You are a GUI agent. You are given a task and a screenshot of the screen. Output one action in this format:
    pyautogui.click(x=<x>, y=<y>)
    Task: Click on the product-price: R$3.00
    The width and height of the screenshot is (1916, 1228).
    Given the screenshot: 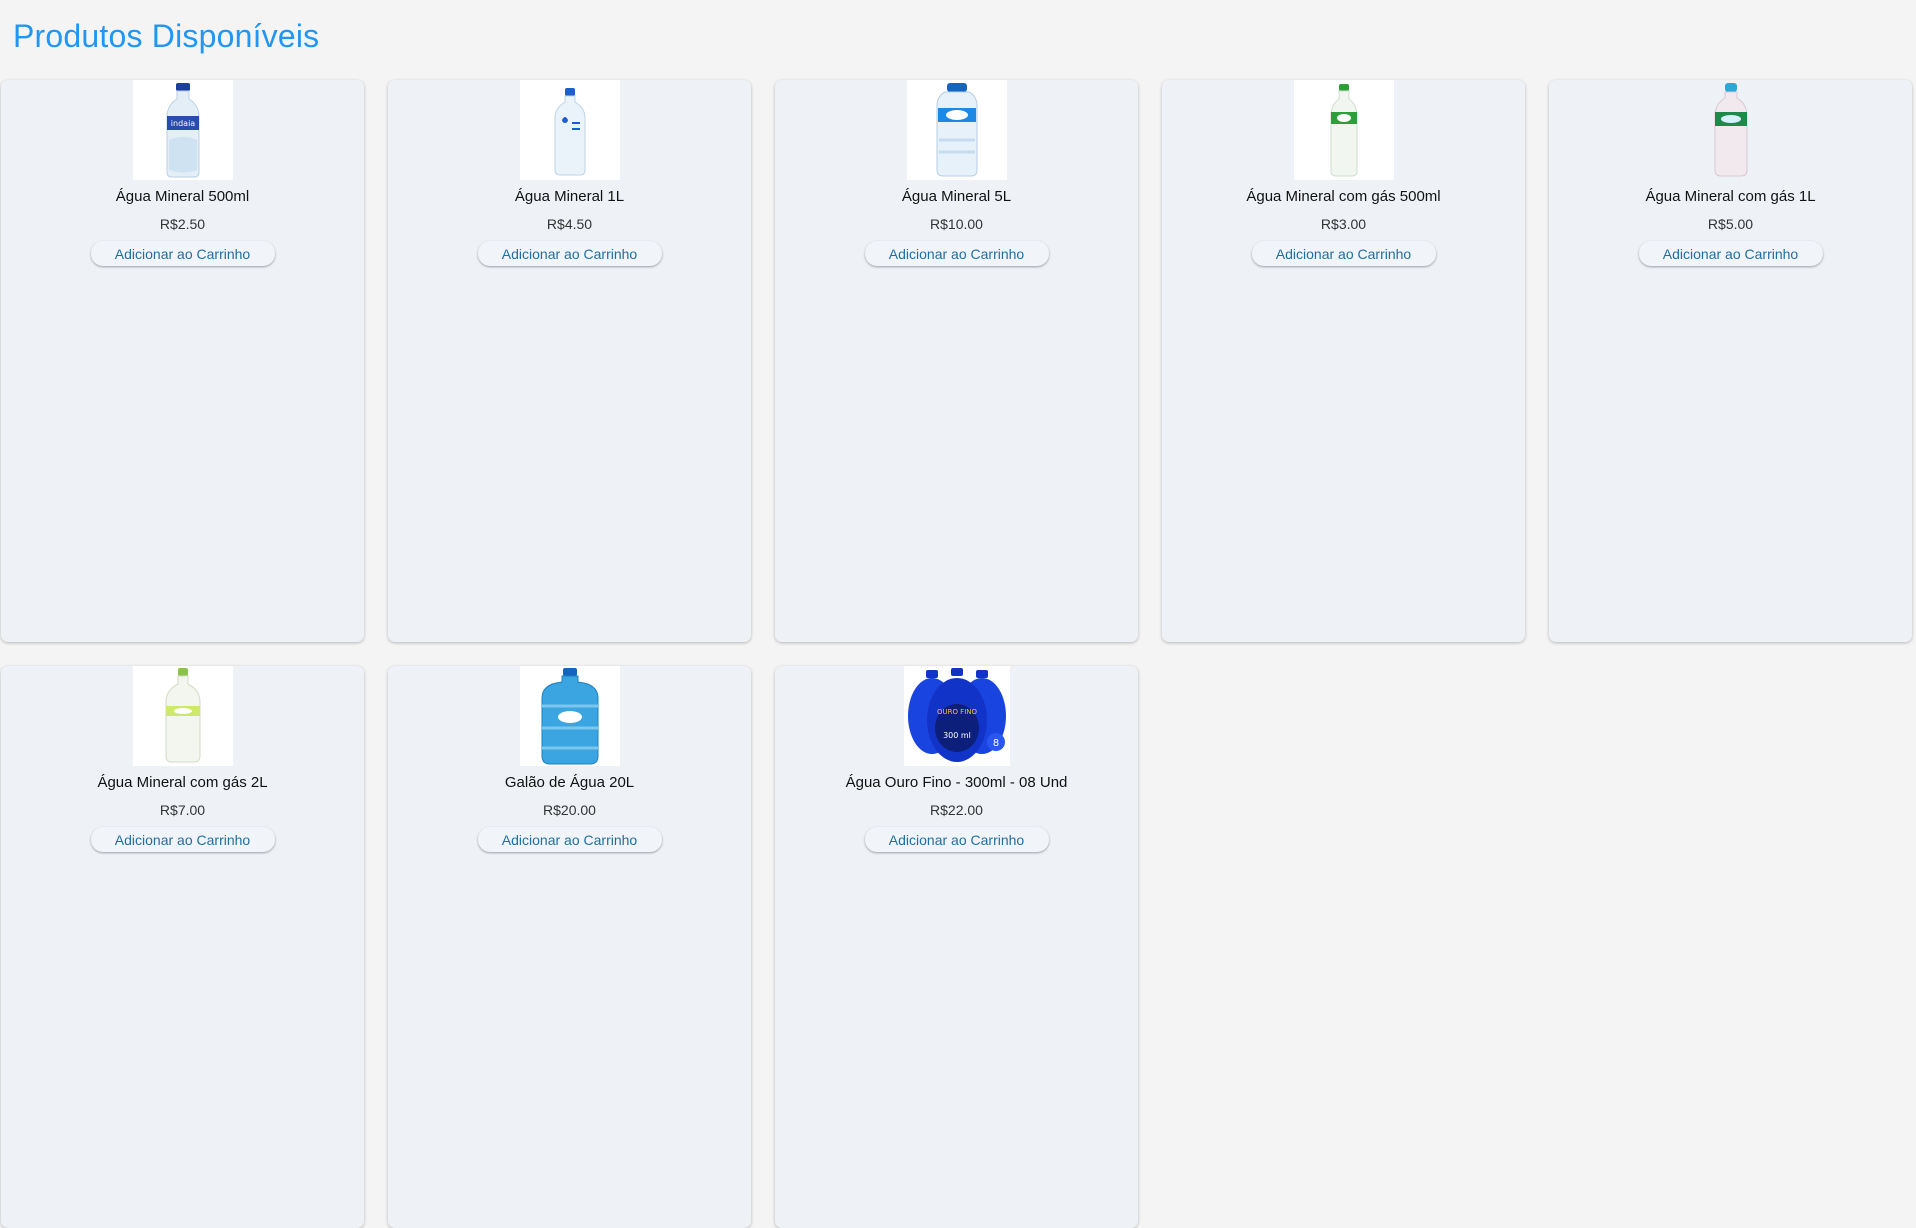 What is the action you would take?
    pyautogui.click(x=1343, y=224)
    